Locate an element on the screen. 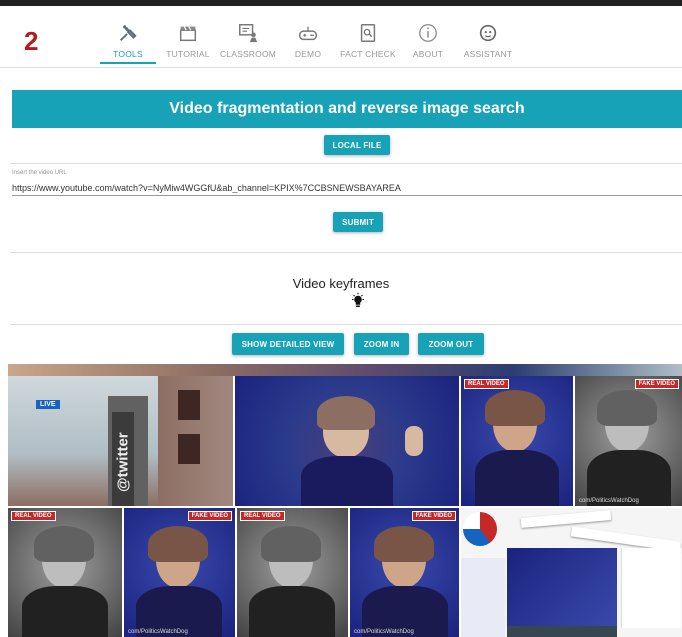  local-file-button: LOCAL FILE is located at coordinates (357, 145).